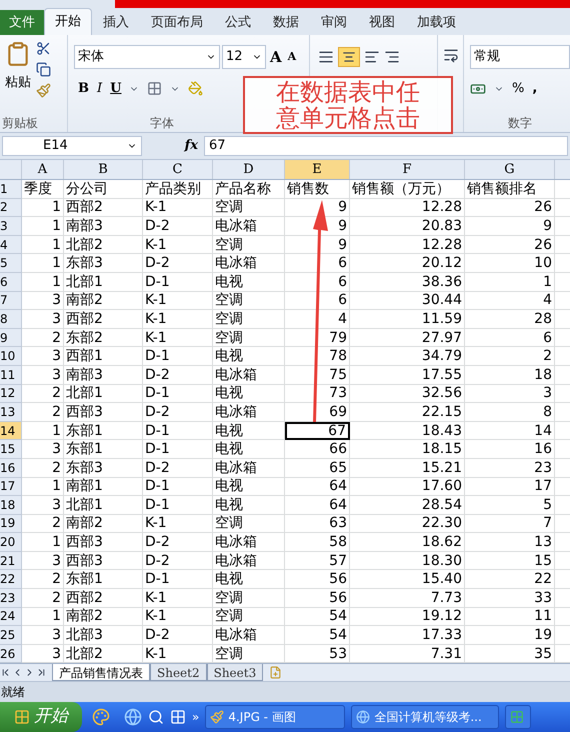  What do you see at coordinates (407, 169) in the screenshot?
I see `column-header: F` at bounding box center [407, 169].